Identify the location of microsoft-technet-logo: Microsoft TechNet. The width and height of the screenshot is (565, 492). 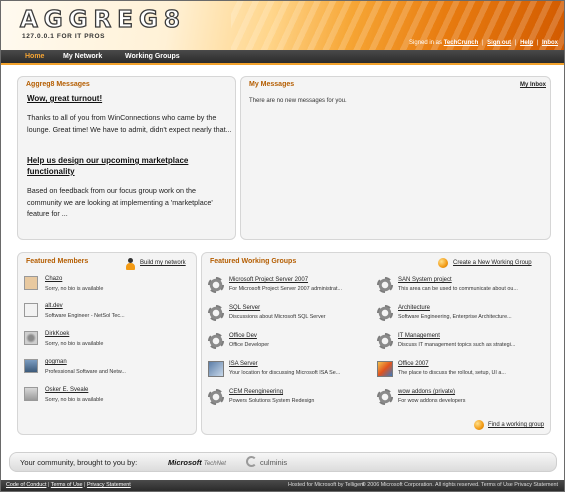
(197, 462).